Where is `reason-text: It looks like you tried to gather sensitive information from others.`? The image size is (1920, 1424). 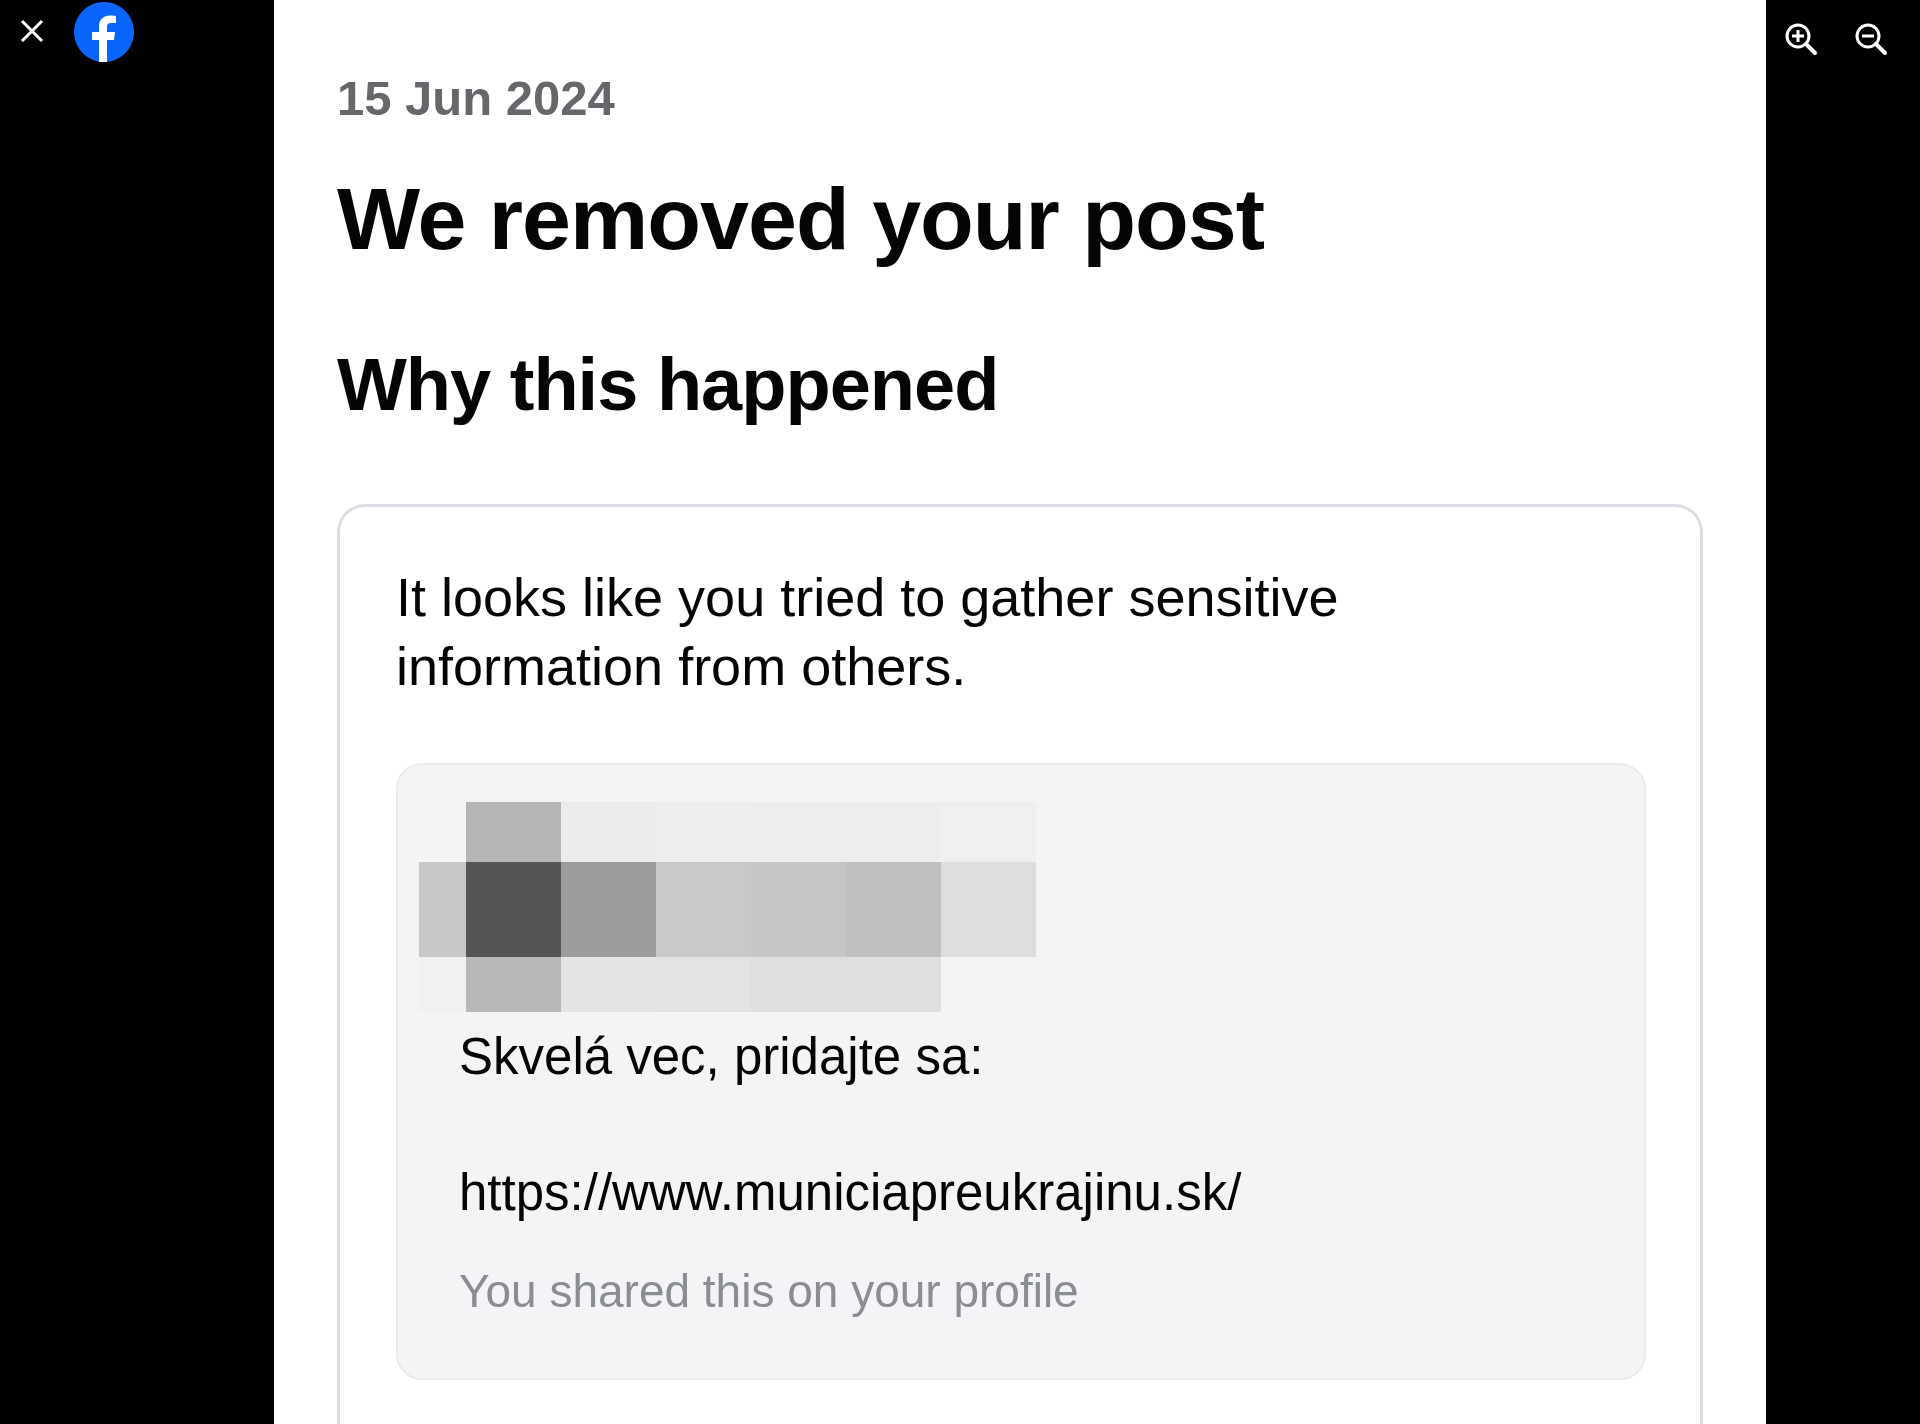
reason-text: It looks like you tried to gather sensitive information from others. is located at coordinates (868, 632).